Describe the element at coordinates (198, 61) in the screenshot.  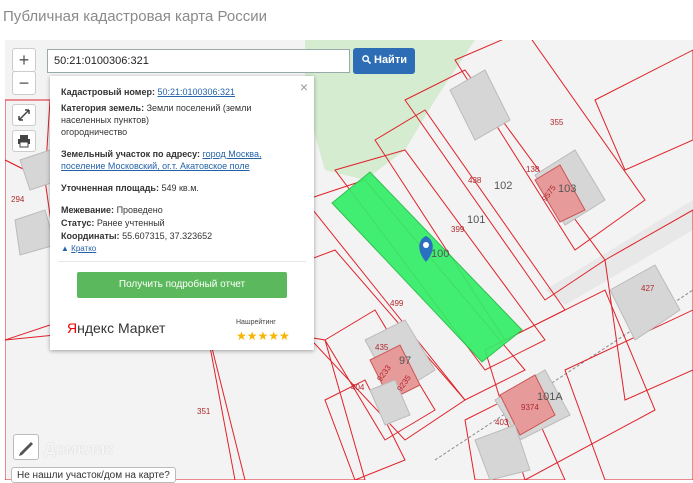
I see `search-input: 50:21:0100306:321` at that location.